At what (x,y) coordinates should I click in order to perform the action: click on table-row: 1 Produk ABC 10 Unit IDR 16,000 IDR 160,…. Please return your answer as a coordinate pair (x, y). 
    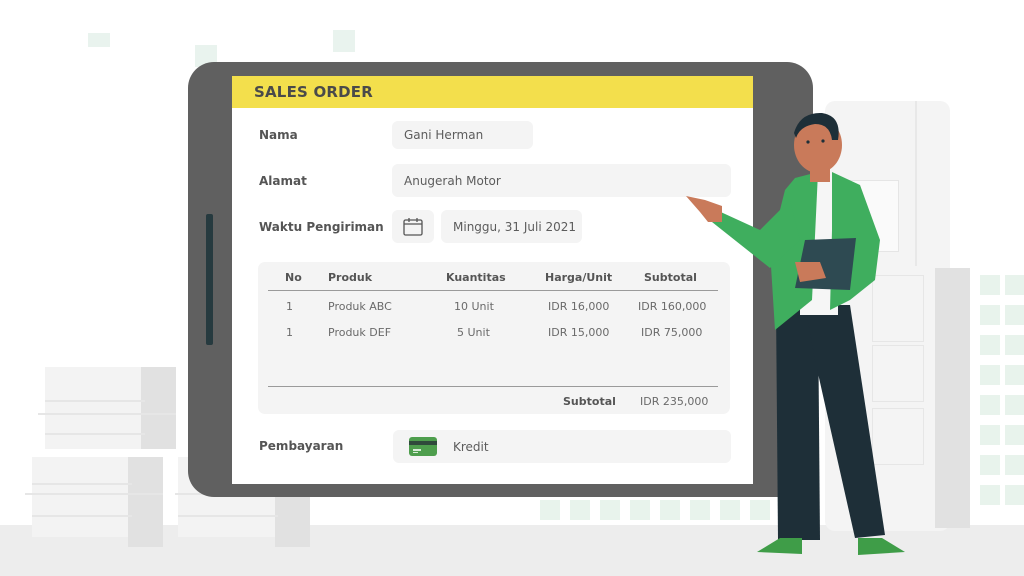
    Looking at the image, I should click on (494, 309).